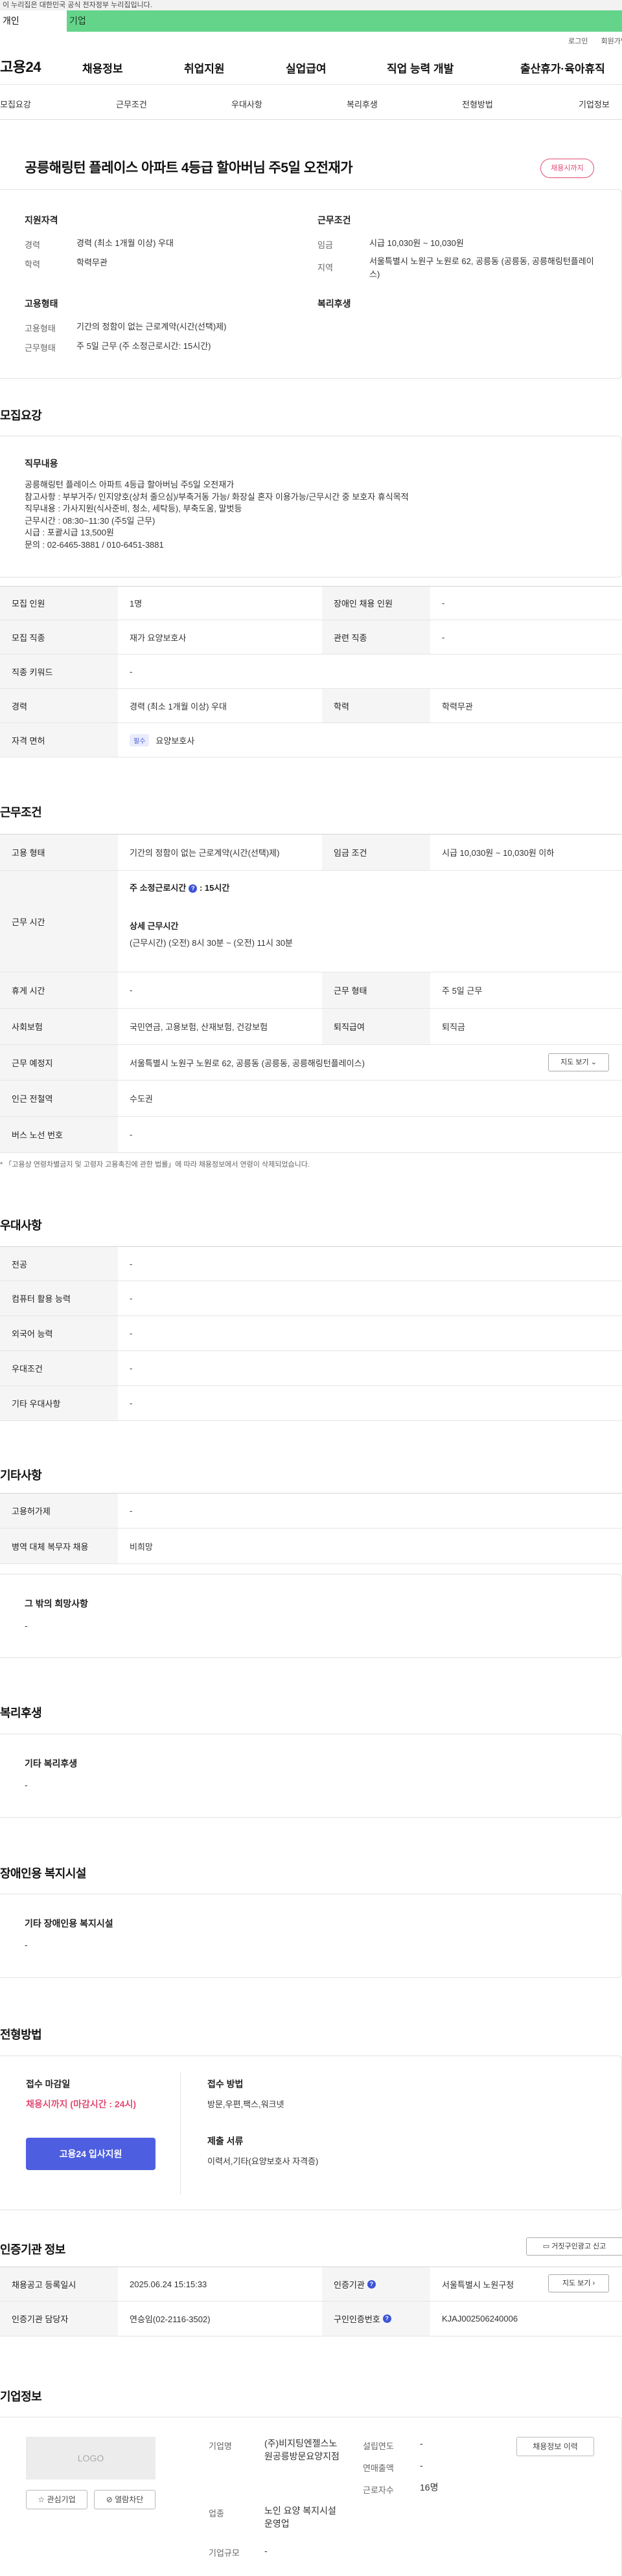 This screenshot has width=622, height=2576. What do you see at coordinates (140, 740) in the screenshot?
I see `required-chip: 필수` at bounding box center [140, 740].